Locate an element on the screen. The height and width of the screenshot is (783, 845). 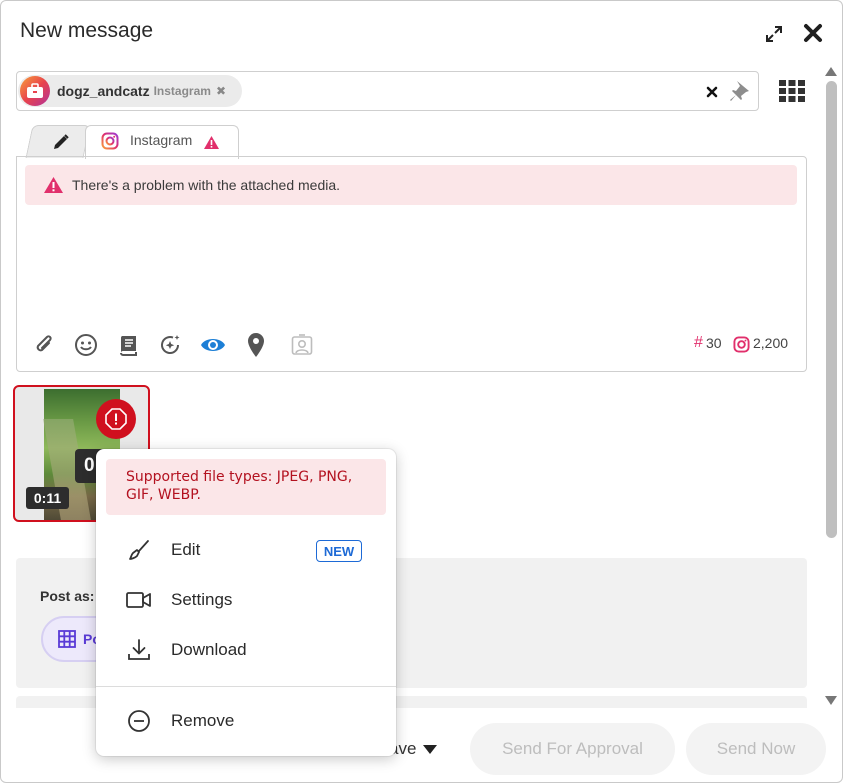
character-count: 2,200 is located at coordinates (771, 343).